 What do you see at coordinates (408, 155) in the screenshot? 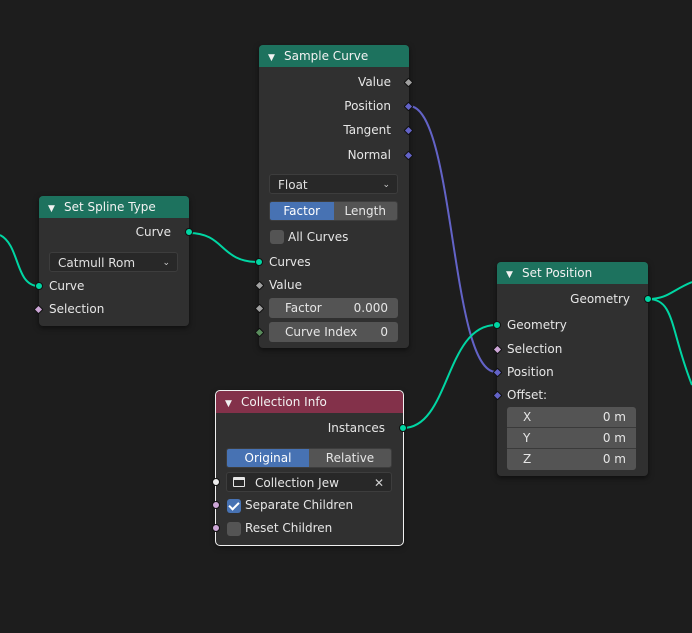
I see `output-normal-socket` at bounding box center [408, 155].